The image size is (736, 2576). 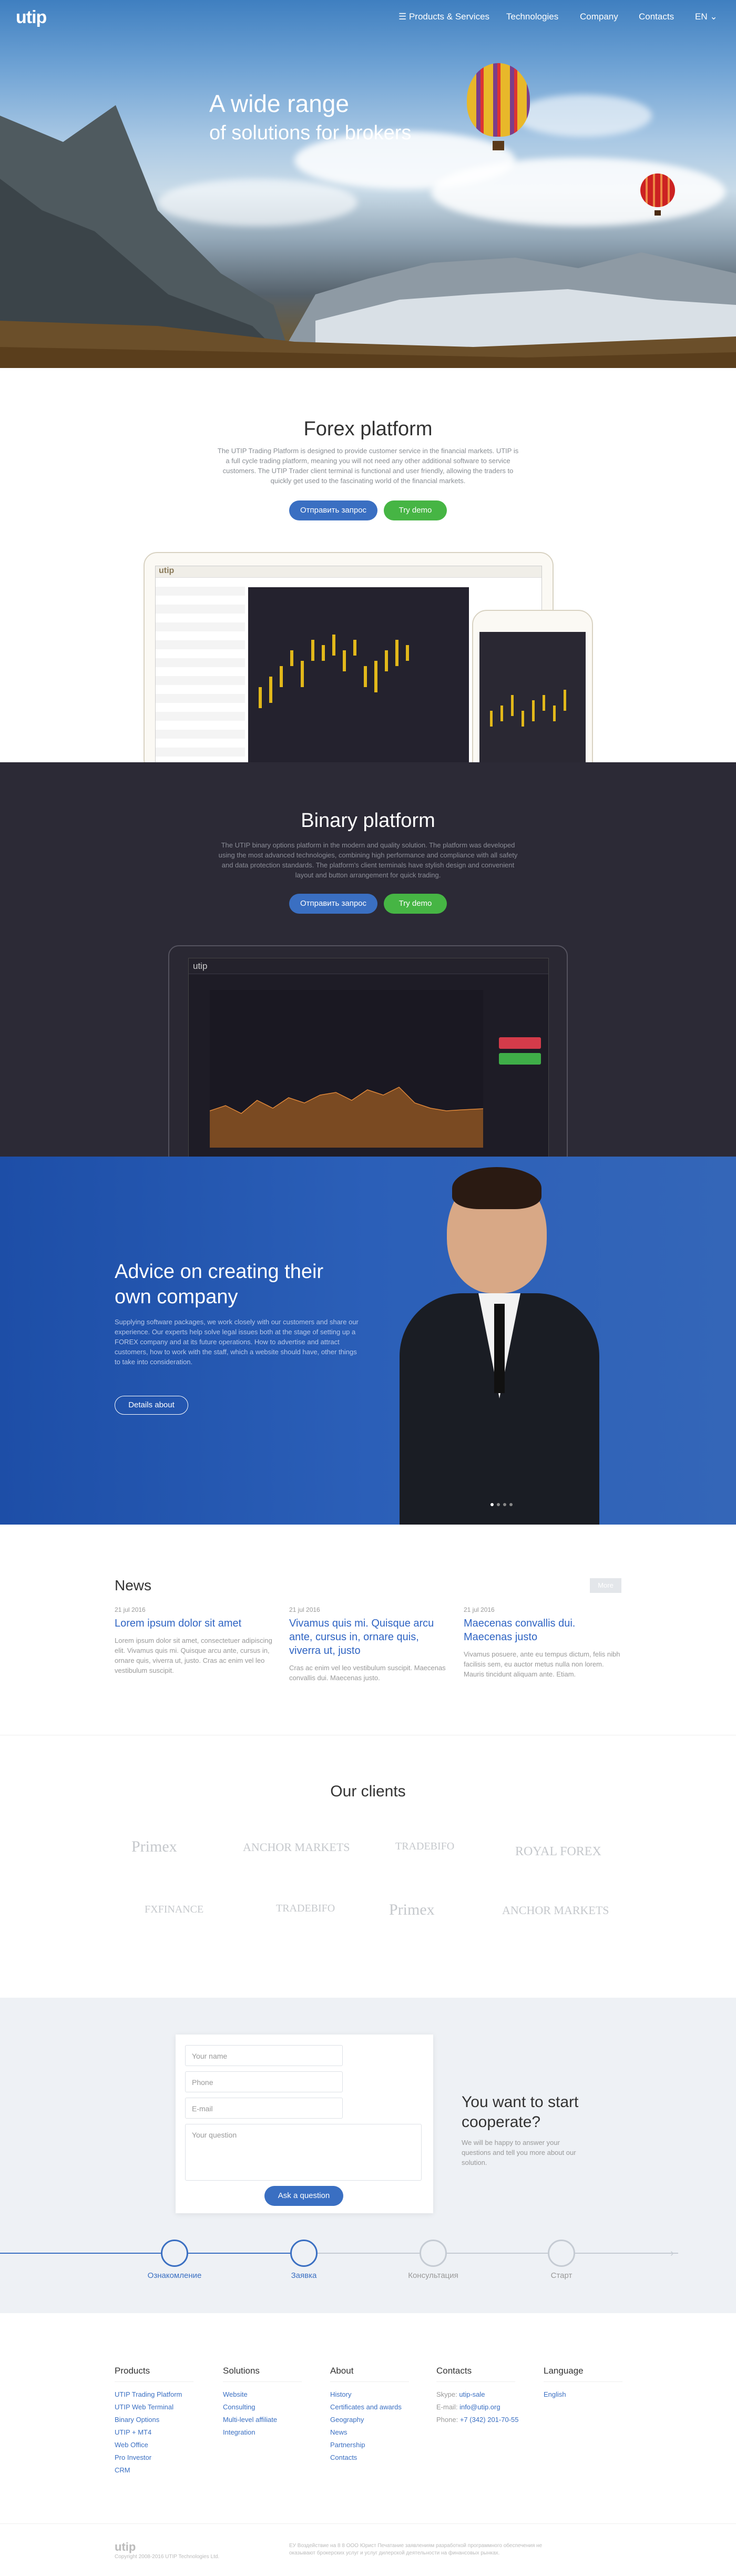 What do you see at coordinates (479, 2407) in the screenshot?
I see `email-link: info@utip.org` at bounding box center [479, 2407].